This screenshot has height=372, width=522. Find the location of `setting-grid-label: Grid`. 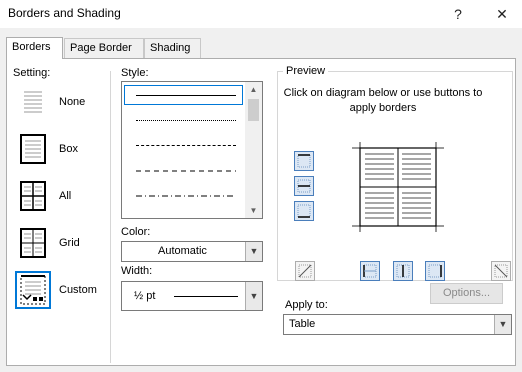

setting-grid-label: Grid is located at coordinates (69, 243).